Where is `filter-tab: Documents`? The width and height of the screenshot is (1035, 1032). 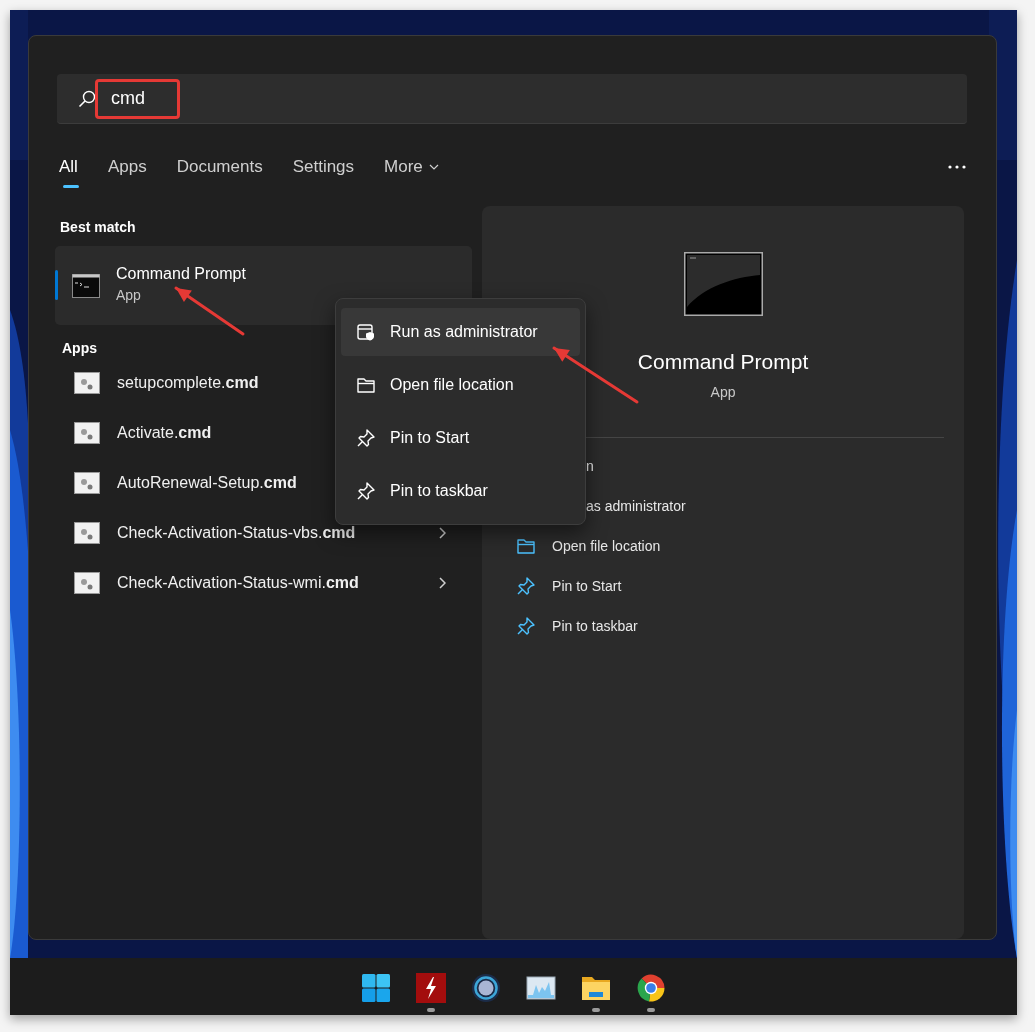 filter-tab: Documents is located at coordinates (219, 167).